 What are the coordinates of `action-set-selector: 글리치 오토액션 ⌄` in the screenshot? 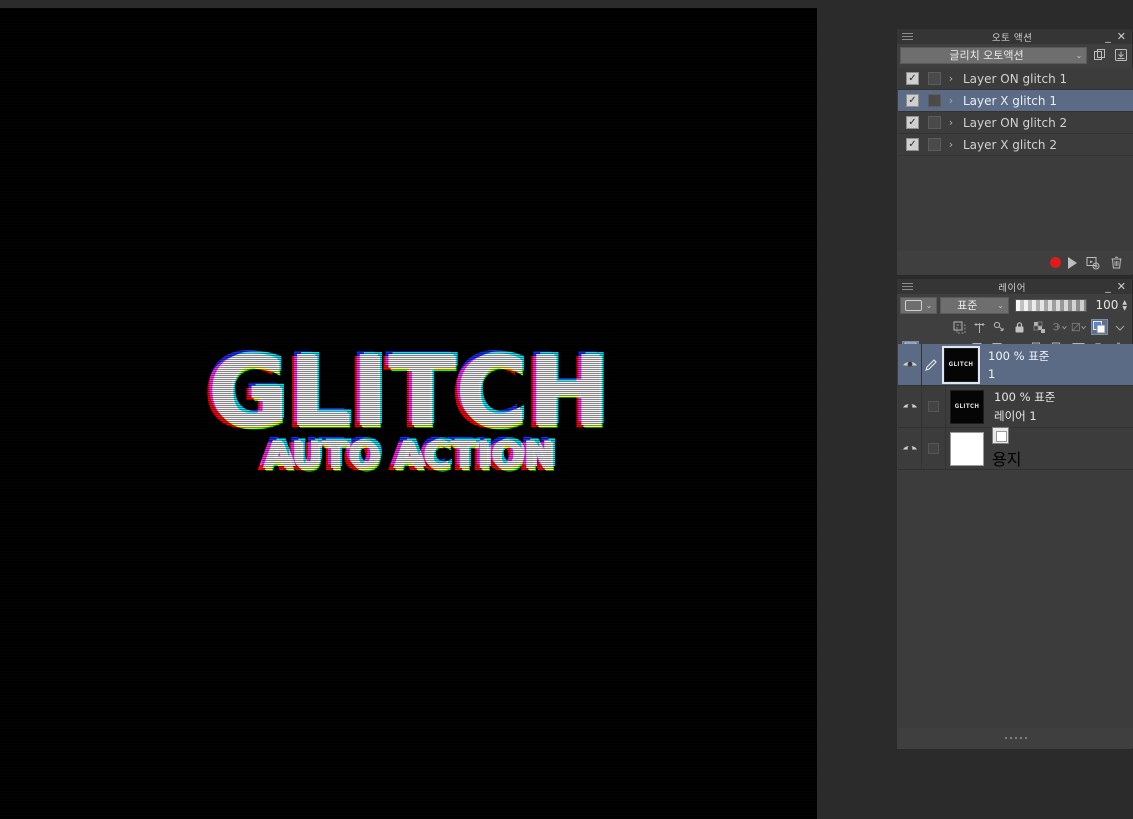 It's located at (993, 55).